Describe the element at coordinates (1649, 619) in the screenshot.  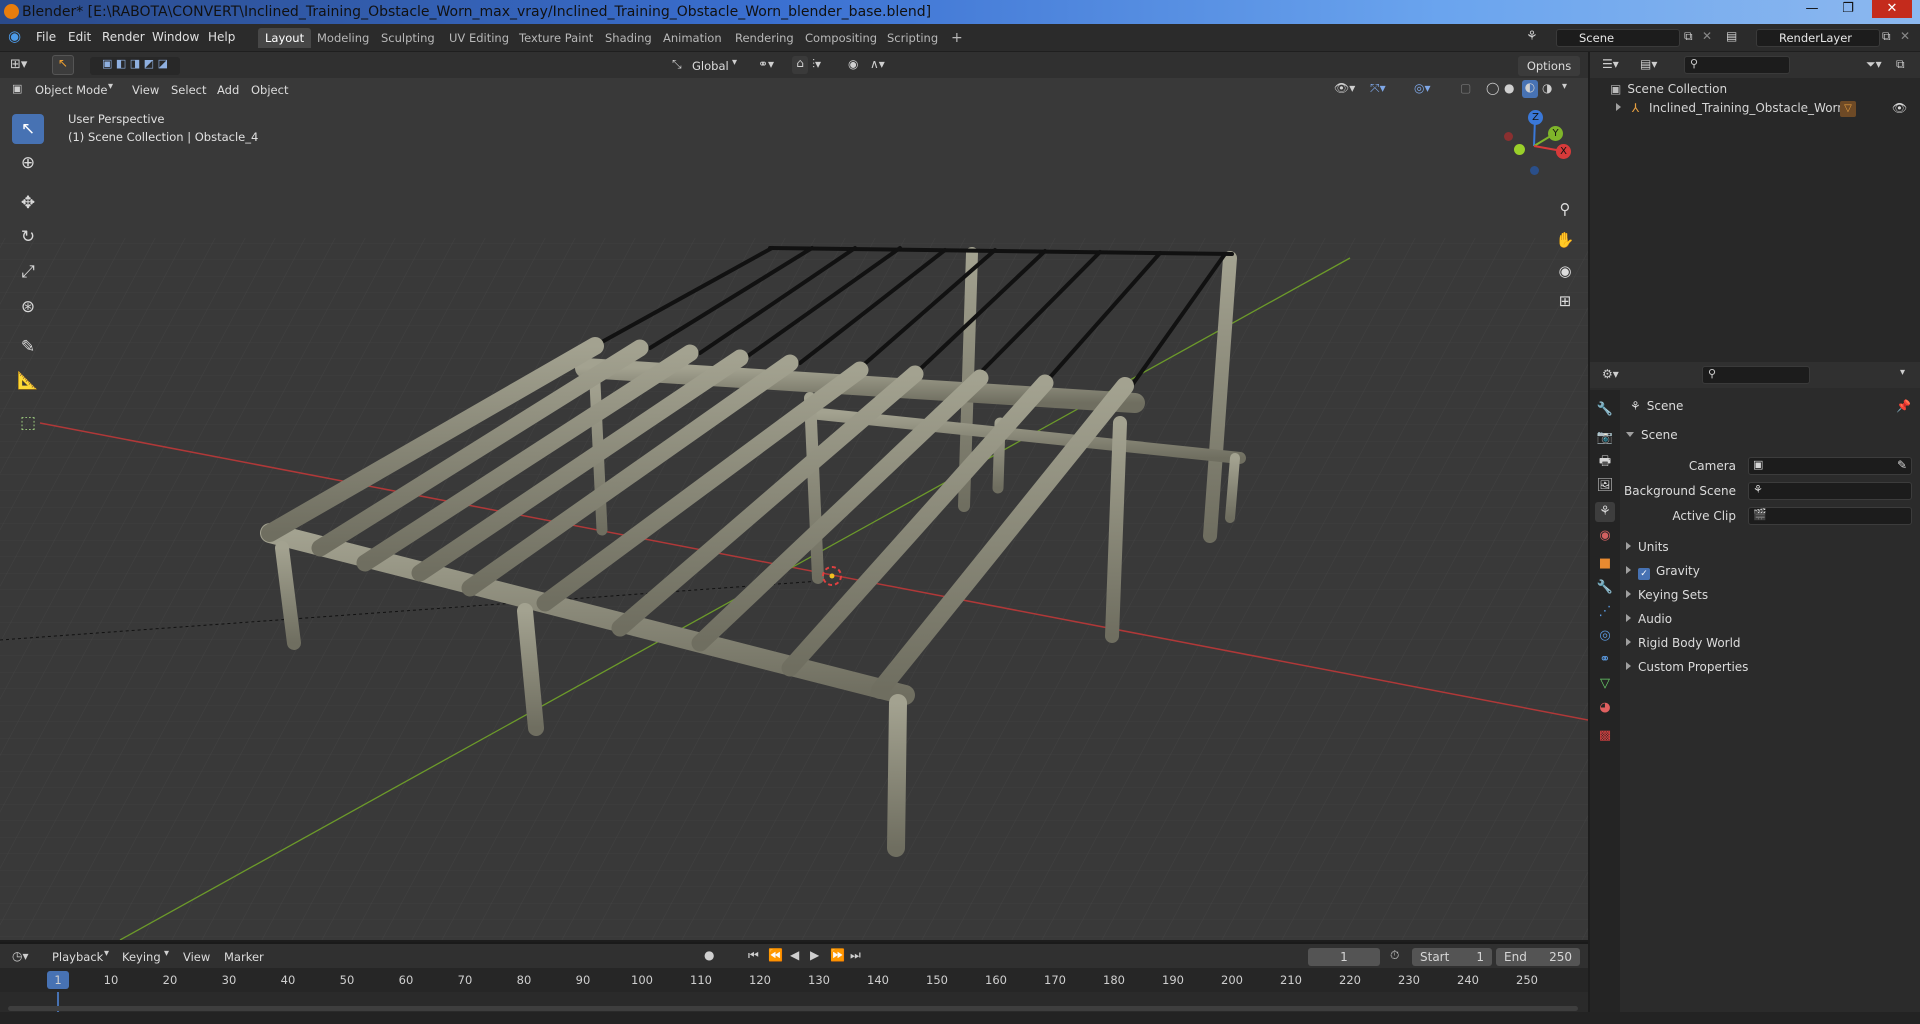
I see `audio-section: Audio` at that location.